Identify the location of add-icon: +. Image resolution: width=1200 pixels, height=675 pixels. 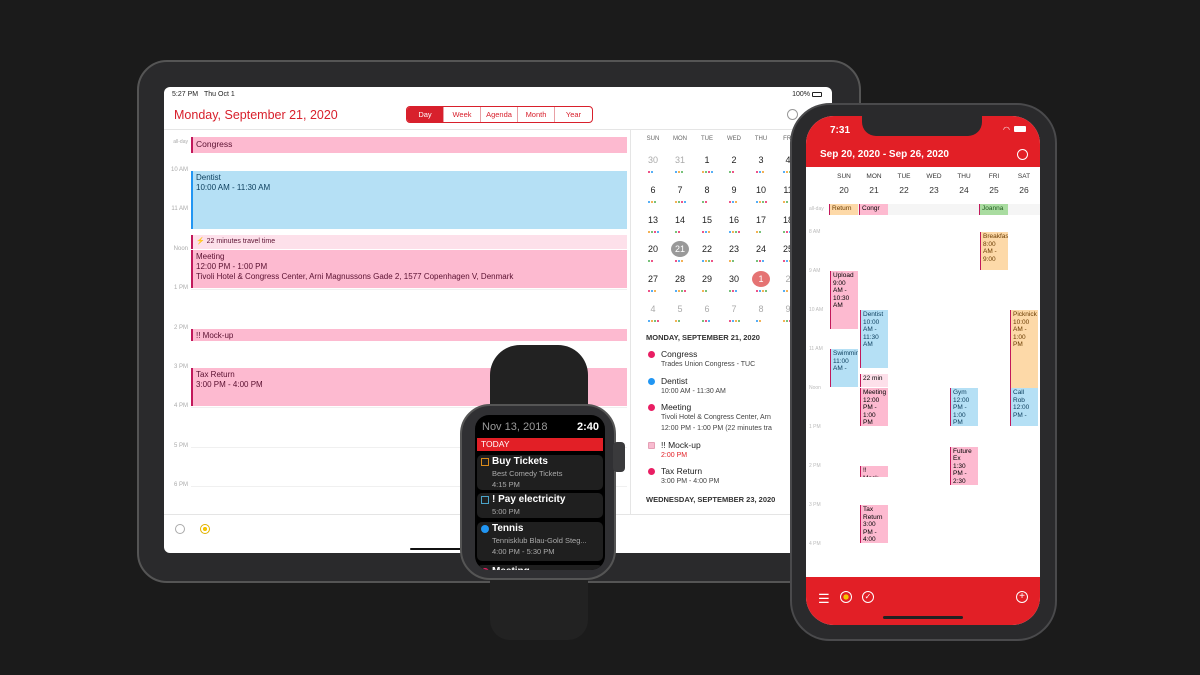
(1022, 597).